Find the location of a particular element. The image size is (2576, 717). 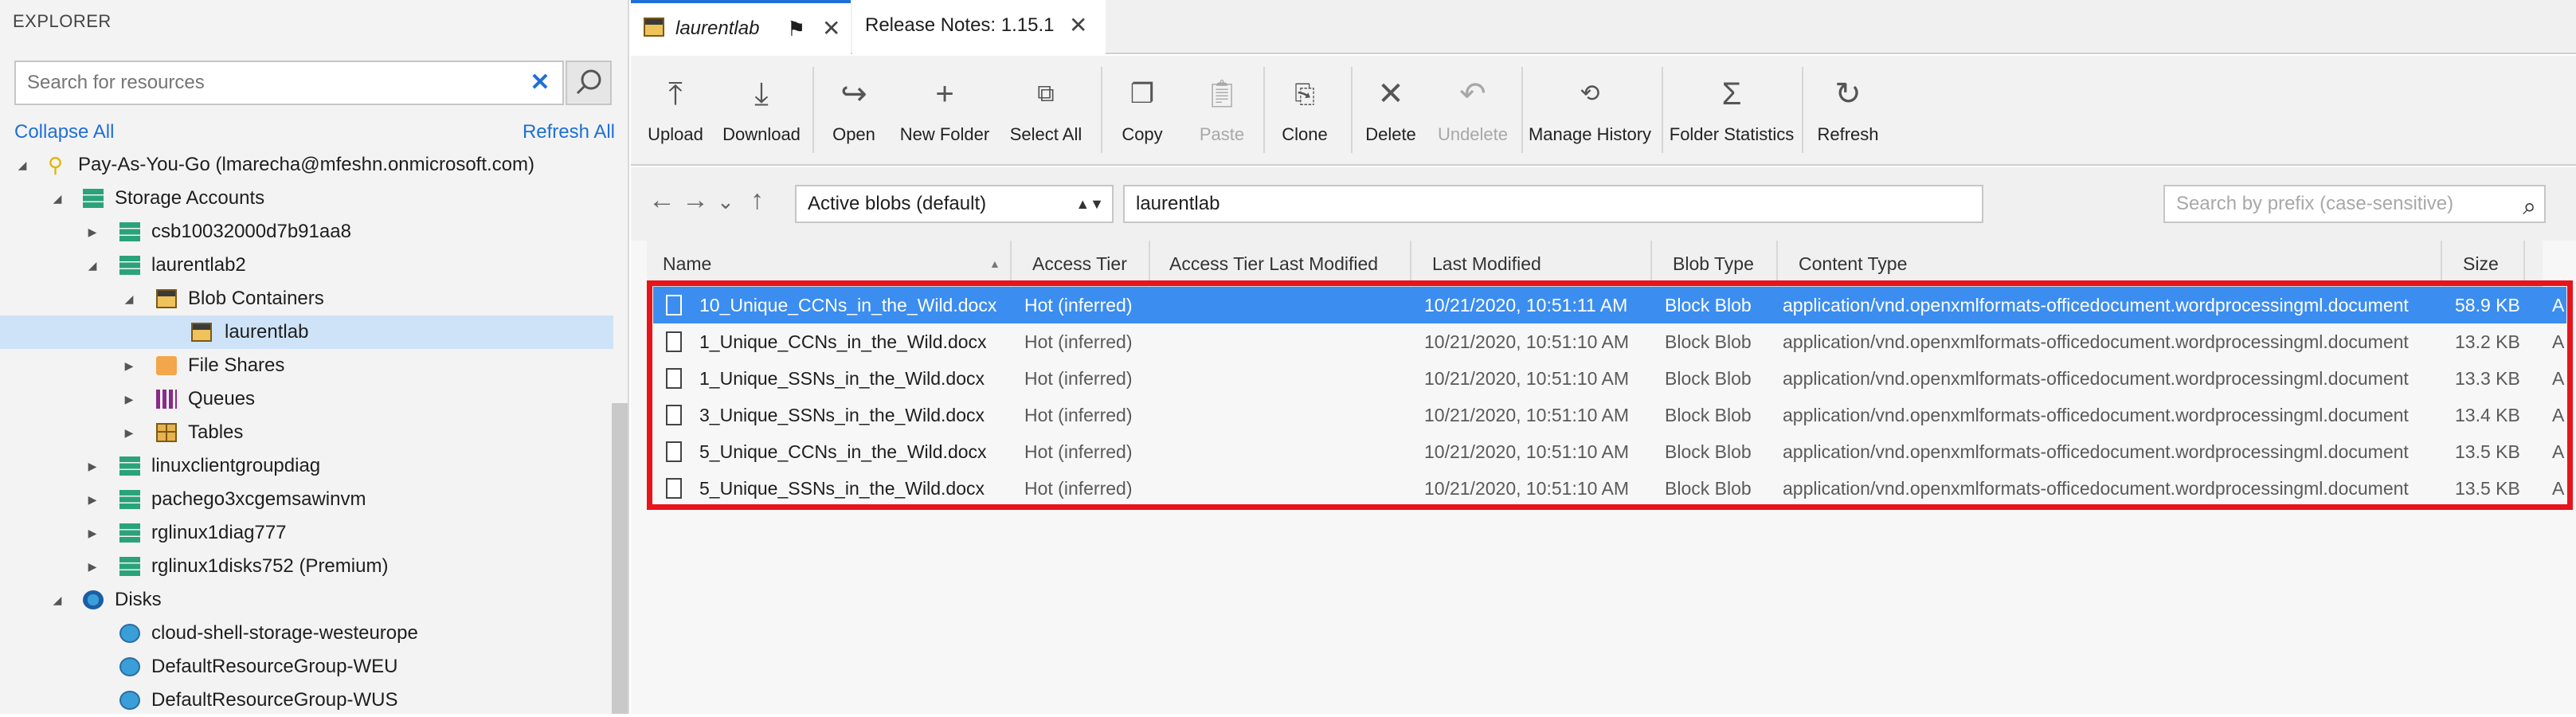

cell-name: 3_Unique_SSNs_in_the_Wild.docx is located at coordinates (842, 415).